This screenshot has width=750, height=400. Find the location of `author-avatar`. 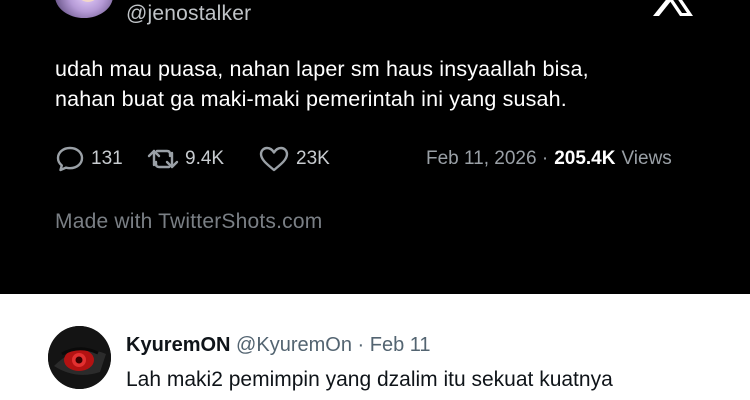

author-avatar is located at coordinates (84, 9).